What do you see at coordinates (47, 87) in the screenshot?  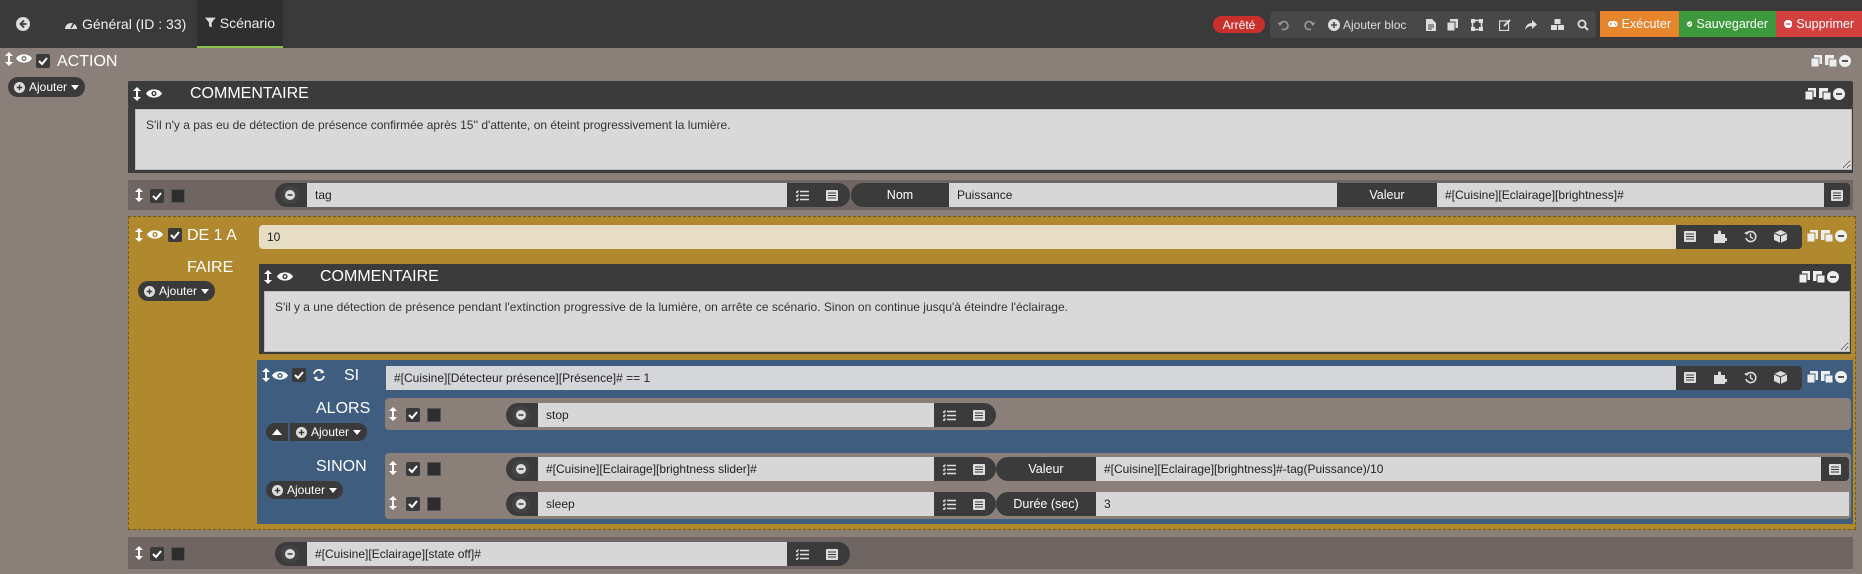 I see `action-add-button: Ajouter` at bounding box center [47, 87].